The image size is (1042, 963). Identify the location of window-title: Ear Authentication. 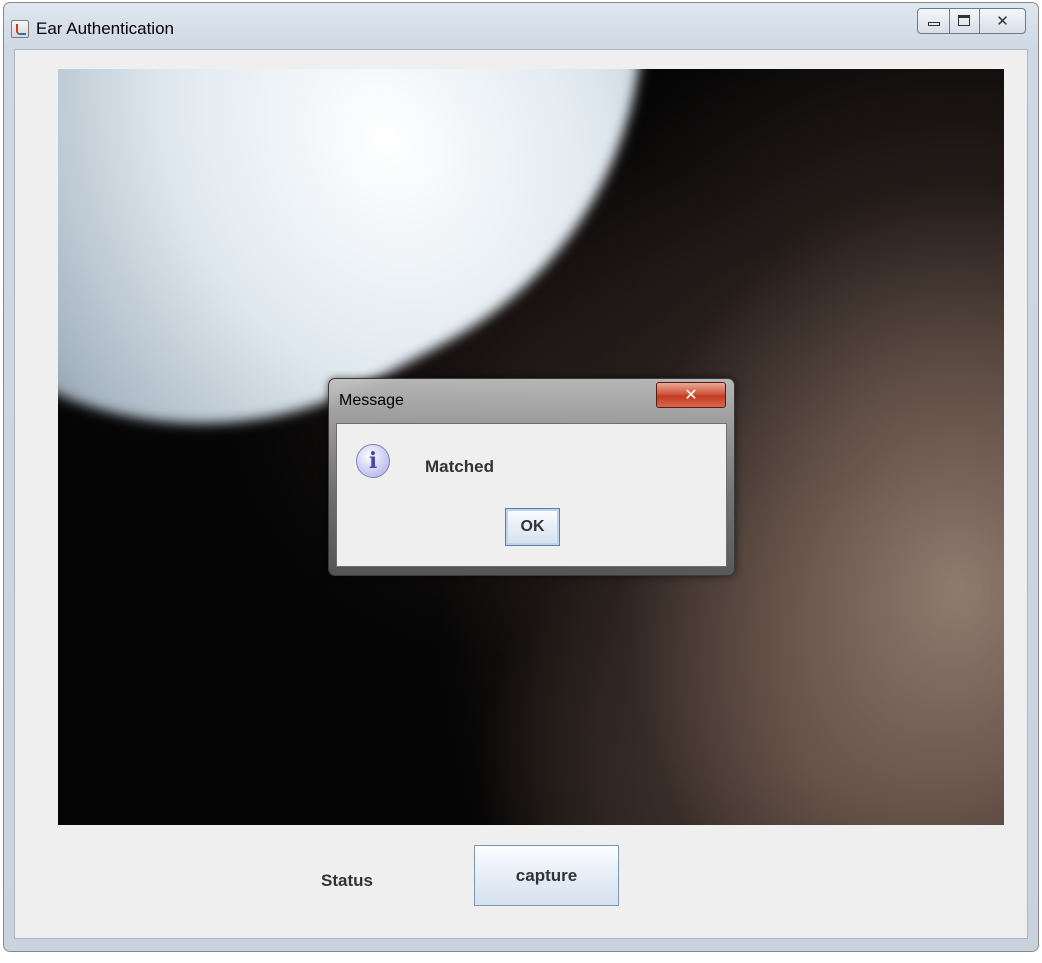
(105, 28).